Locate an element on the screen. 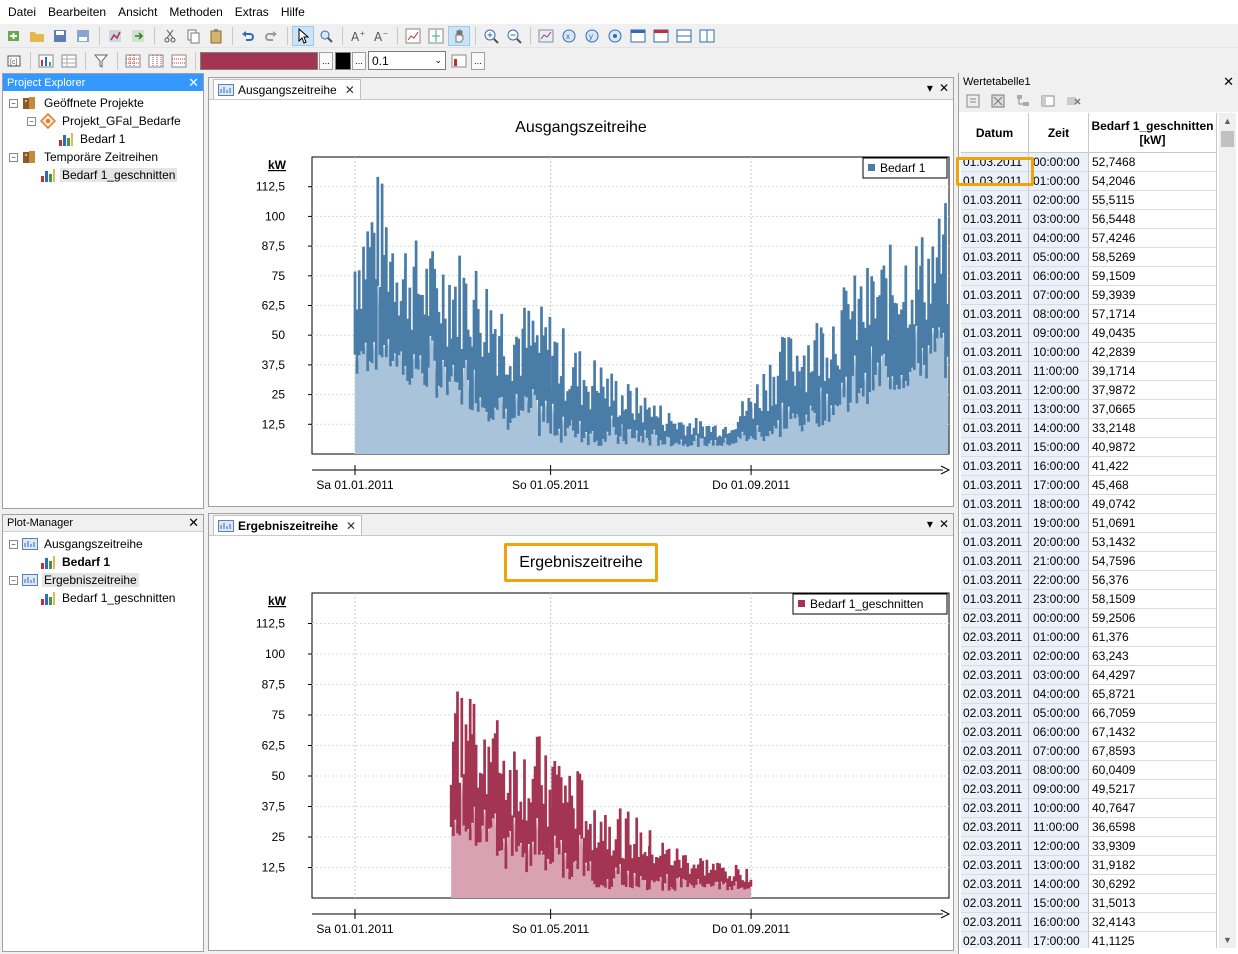  table-cell-zeit: 21:00:00 is located at coordinates (1059, 561).